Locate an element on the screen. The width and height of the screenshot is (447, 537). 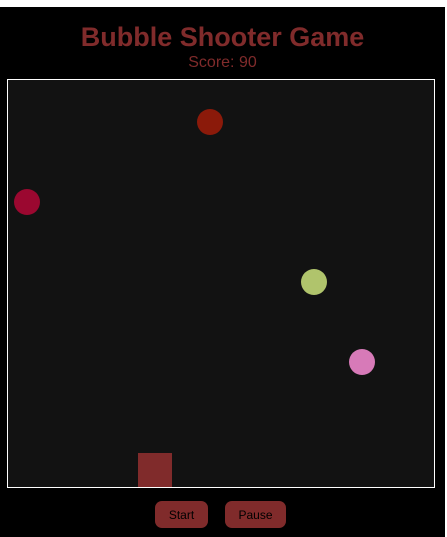
shooter-cannon is located at coordinates (155, 470).